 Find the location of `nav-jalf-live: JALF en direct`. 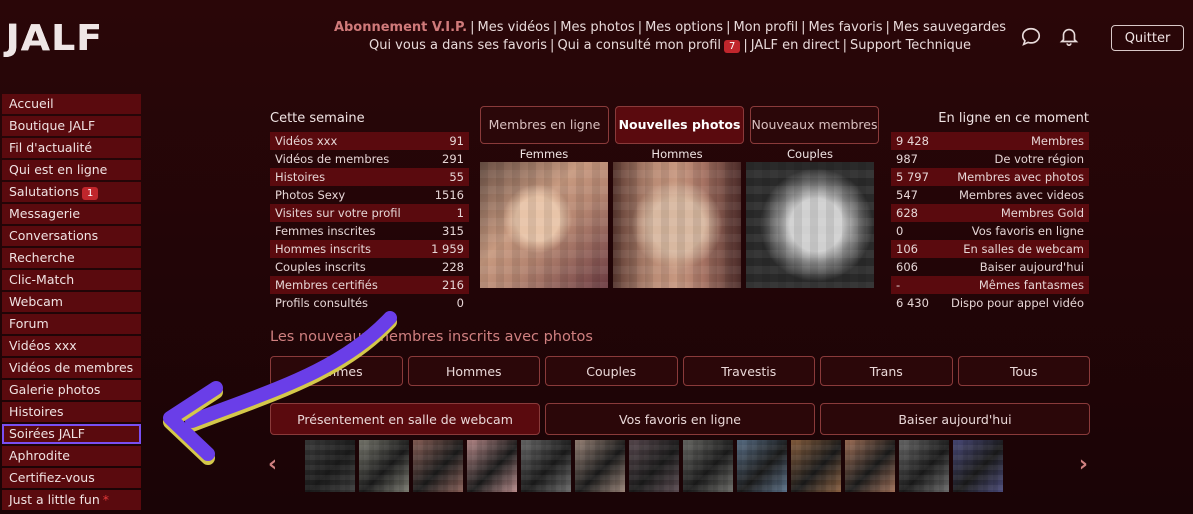

nav-jalf-live: JALF en direct is located at coordinates (795, 45).